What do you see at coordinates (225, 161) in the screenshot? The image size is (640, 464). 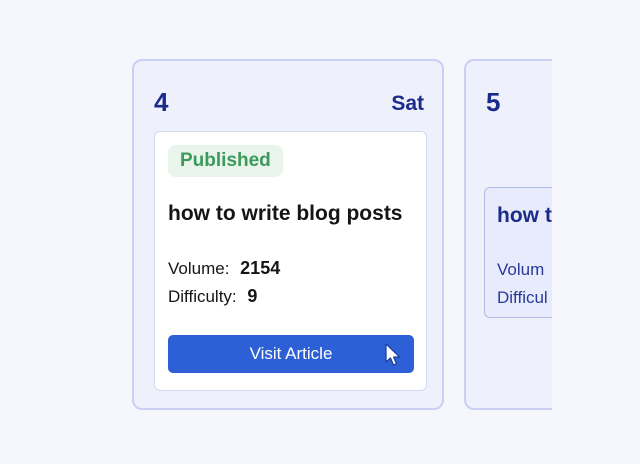 I see `status-badge: Published` at bounding box center [225, 161].